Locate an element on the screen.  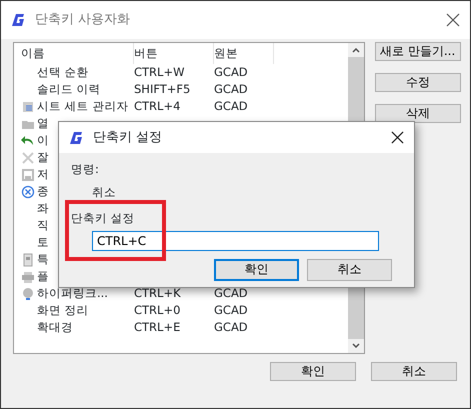
shortcut-key: CTRL+K is located at coordinates (157, 293).